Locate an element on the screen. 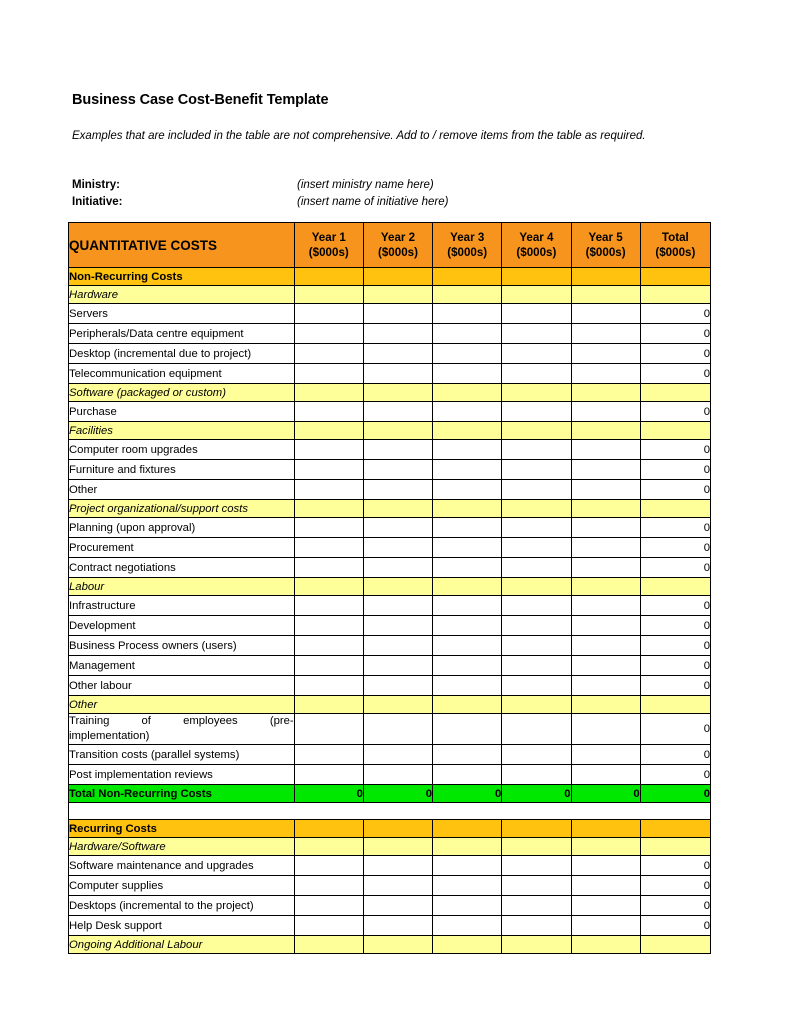  cell-year-1: 0 is located at coordinates (328, 793).